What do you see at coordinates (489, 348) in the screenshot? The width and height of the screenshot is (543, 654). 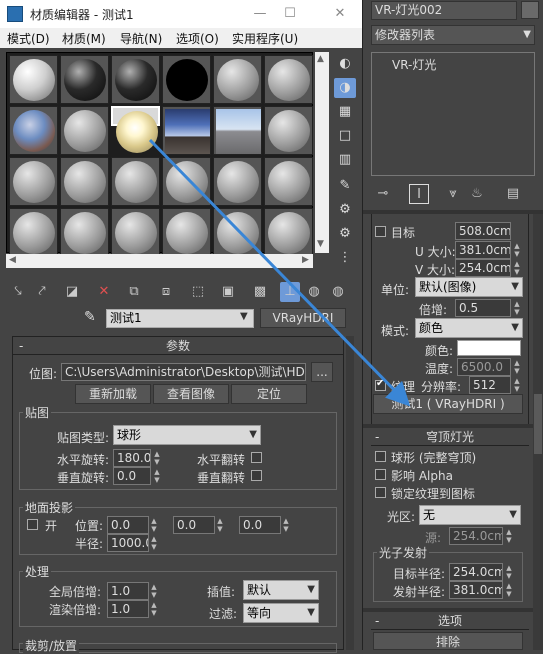 I see `color-swatch` at bounding box center [489, 348].